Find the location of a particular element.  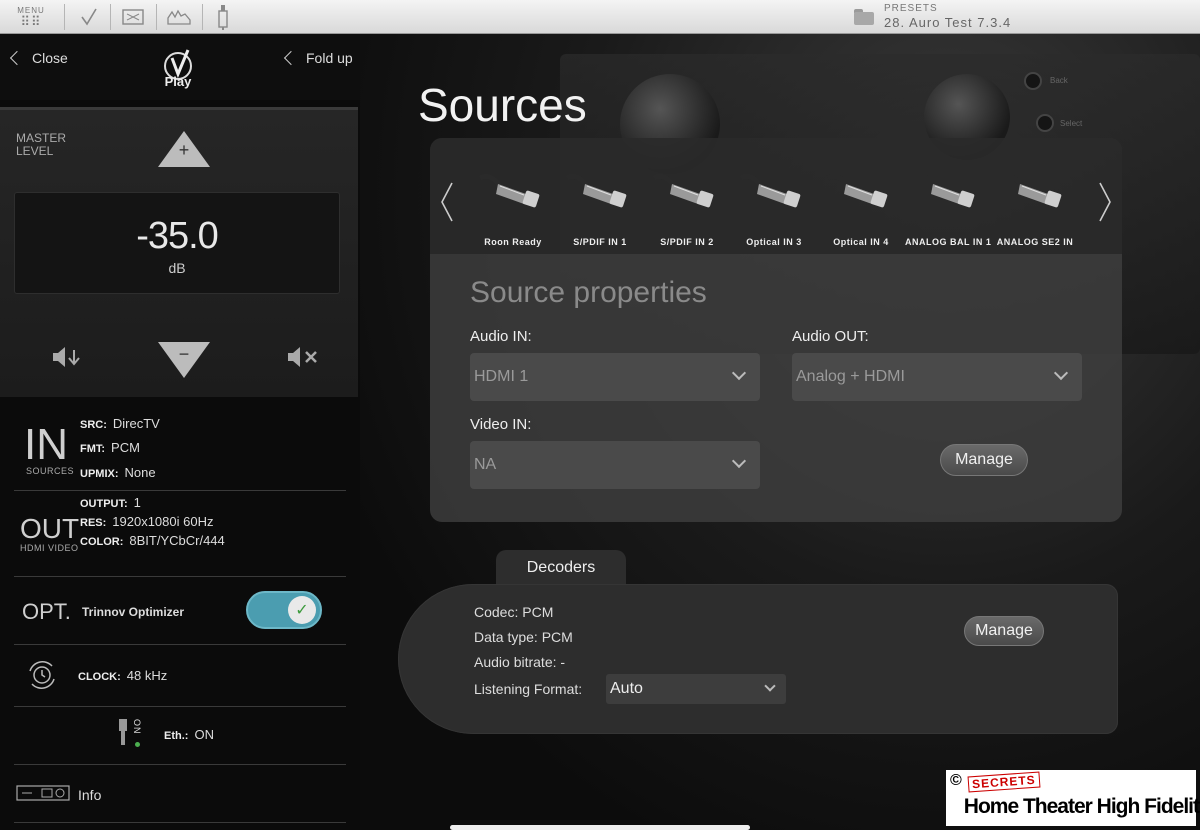

source-item: Optical IN 3 is located at coordinates (774, 205).